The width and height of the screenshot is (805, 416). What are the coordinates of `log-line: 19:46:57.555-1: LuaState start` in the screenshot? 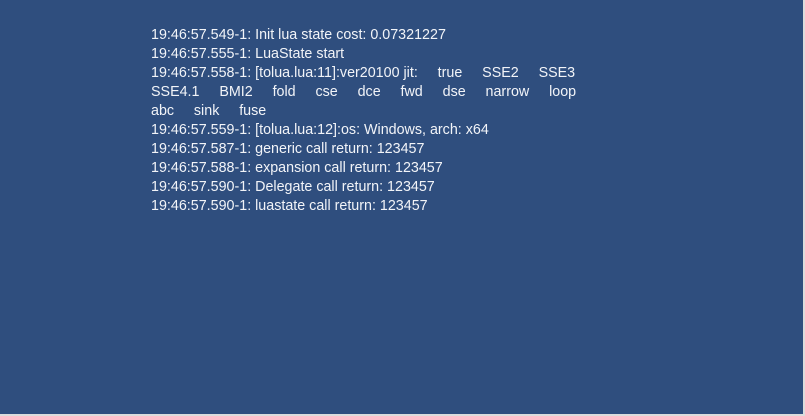 It's located at (248, 54).